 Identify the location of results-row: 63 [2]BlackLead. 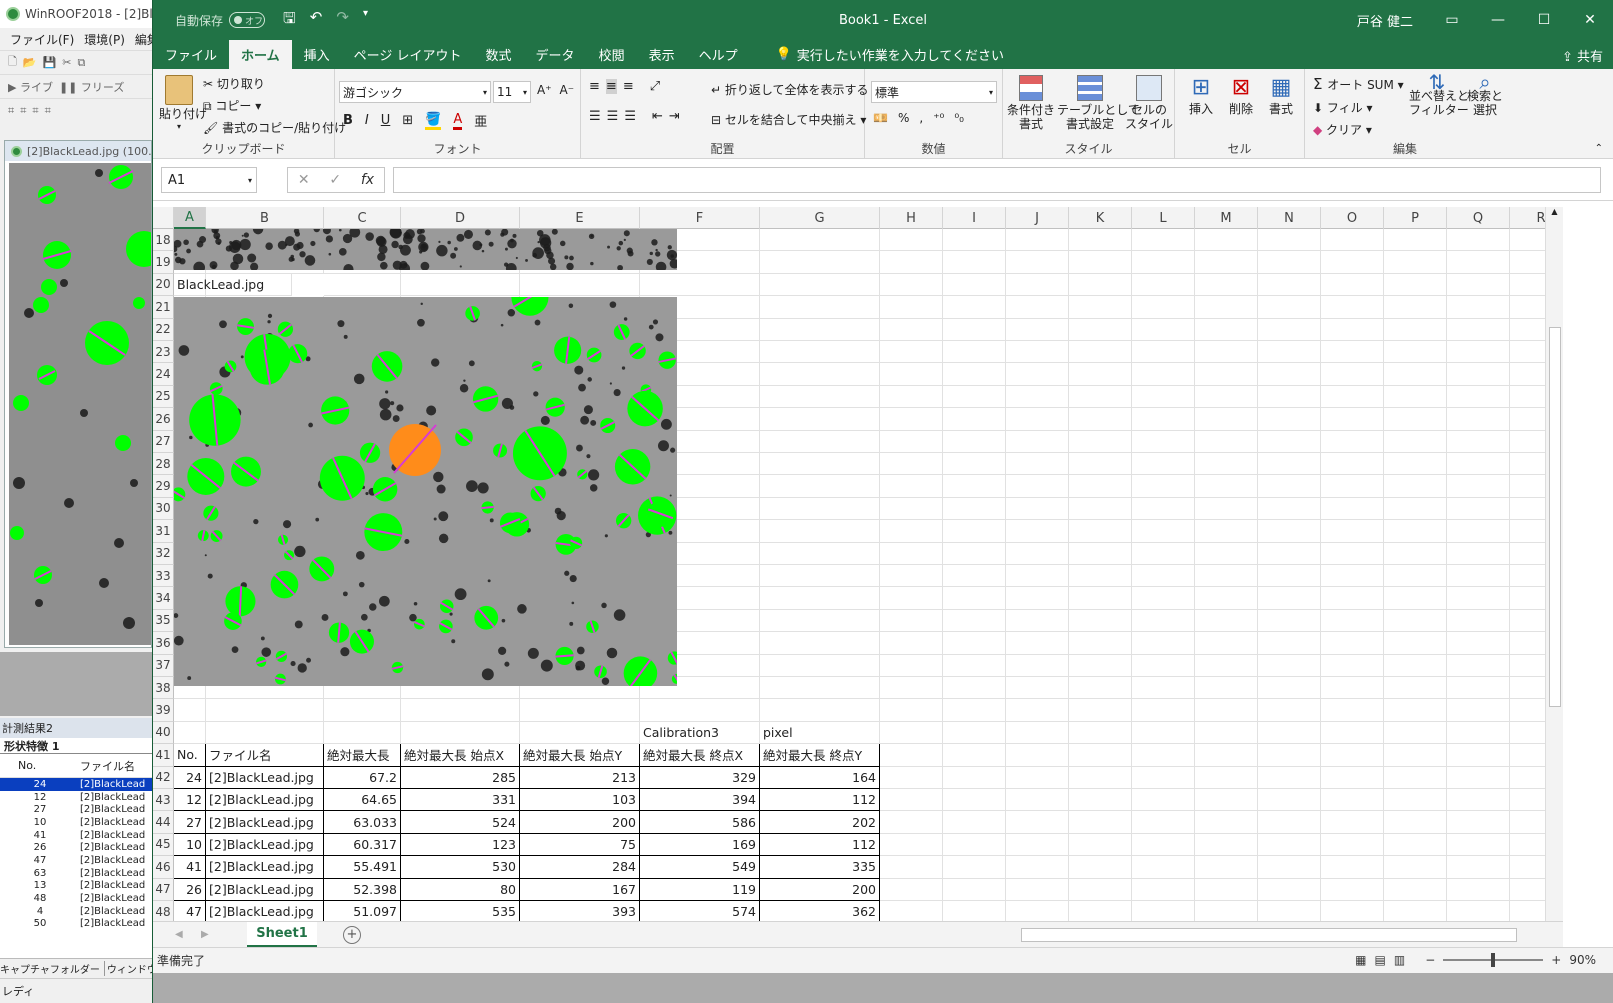
(76, 873).